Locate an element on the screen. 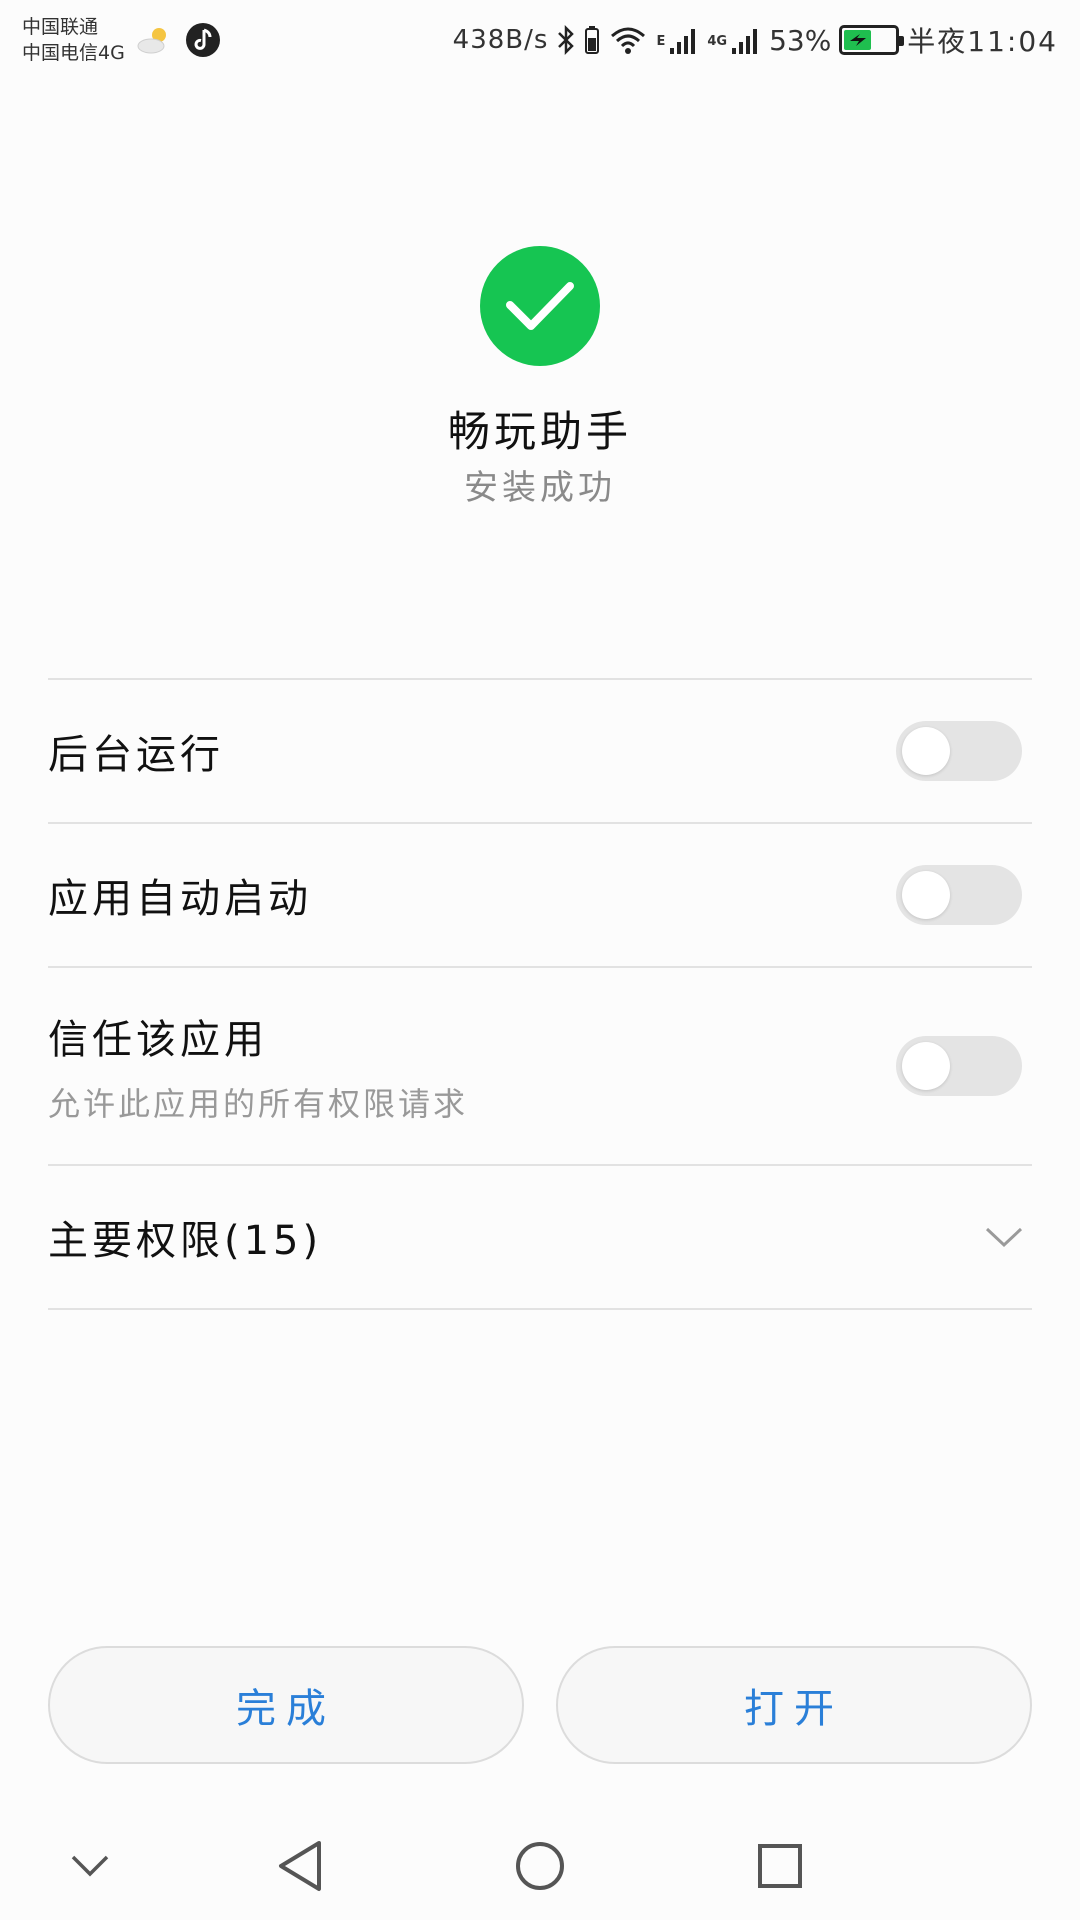 The height and width of the screenshot is (1920, 1080). bluetooth-battery-icon is located at coordinates (592, 40).